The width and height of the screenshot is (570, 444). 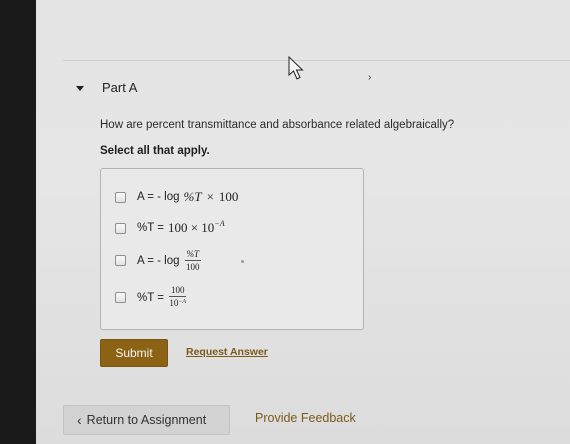 What do you see at coordinates (79, 420) in the screenshot?
I see `chevron-left-icon: ‹` at bounding box center [79, 420].